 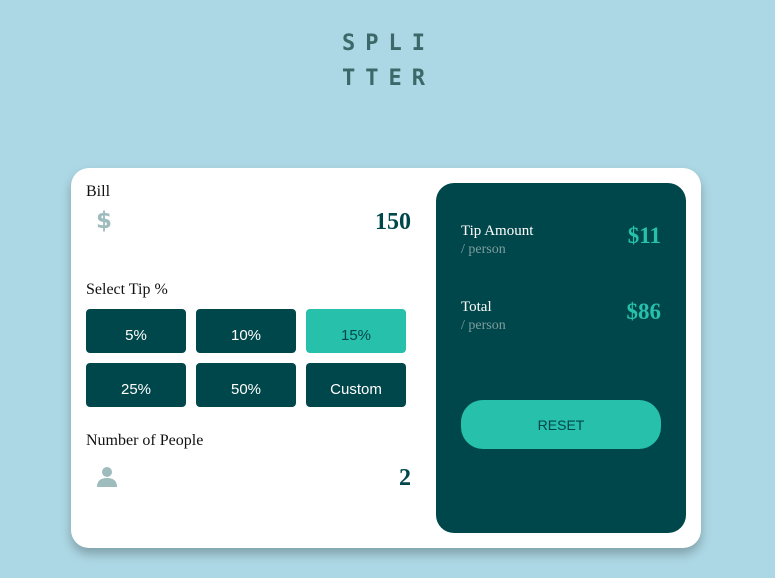 I want to click on person-icon, so click(x=107, y=477).